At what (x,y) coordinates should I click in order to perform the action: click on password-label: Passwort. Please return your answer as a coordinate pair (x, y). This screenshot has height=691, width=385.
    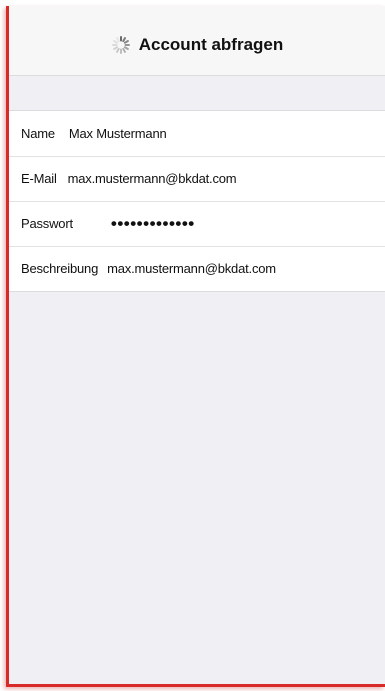
    Looking at the image, I should click on (47, 223).